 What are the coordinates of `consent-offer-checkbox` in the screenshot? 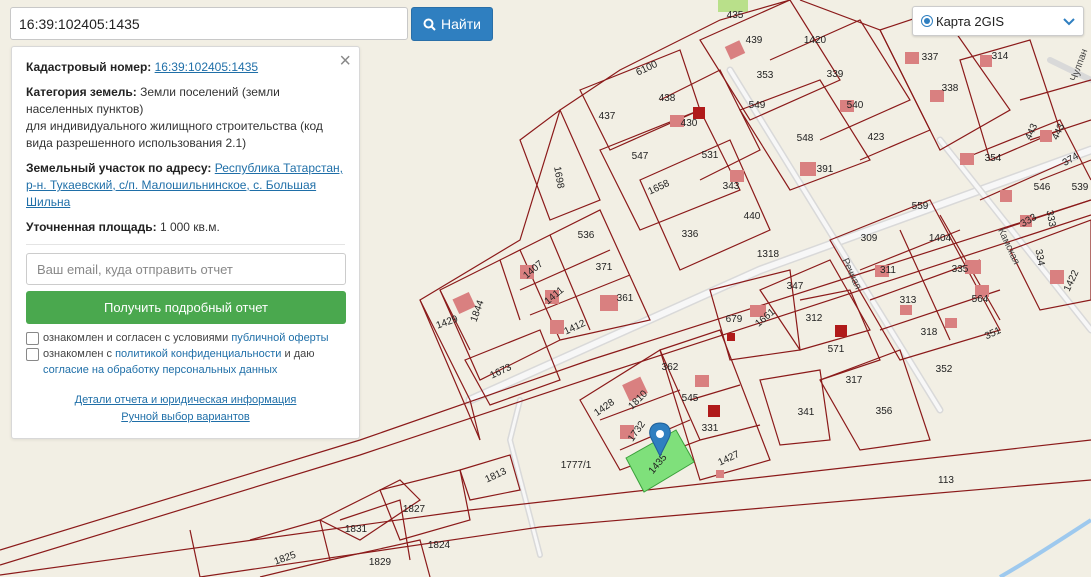 It's located at (32, 338).